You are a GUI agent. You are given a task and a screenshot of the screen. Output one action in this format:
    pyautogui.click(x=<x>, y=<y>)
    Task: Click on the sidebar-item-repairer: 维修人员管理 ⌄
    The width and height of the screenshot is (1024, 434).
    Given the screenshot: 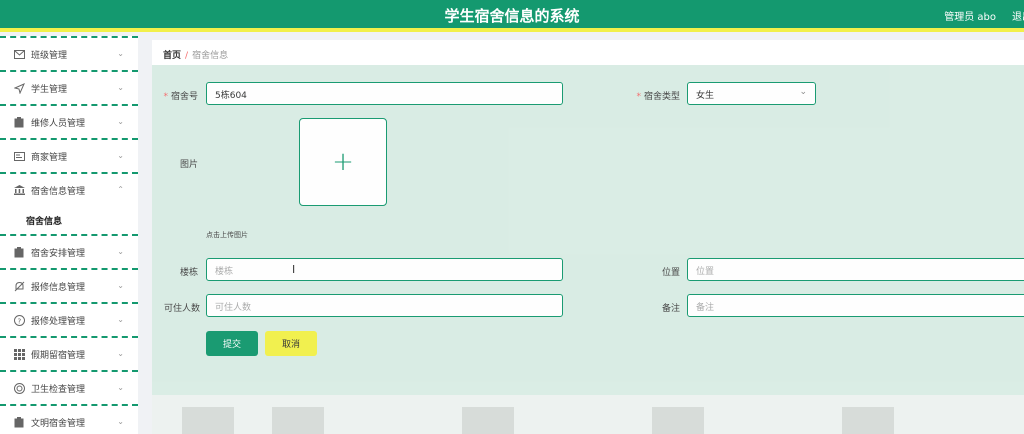 What is the action you would take?
    pyautogui.click(x=69, y=121)
    